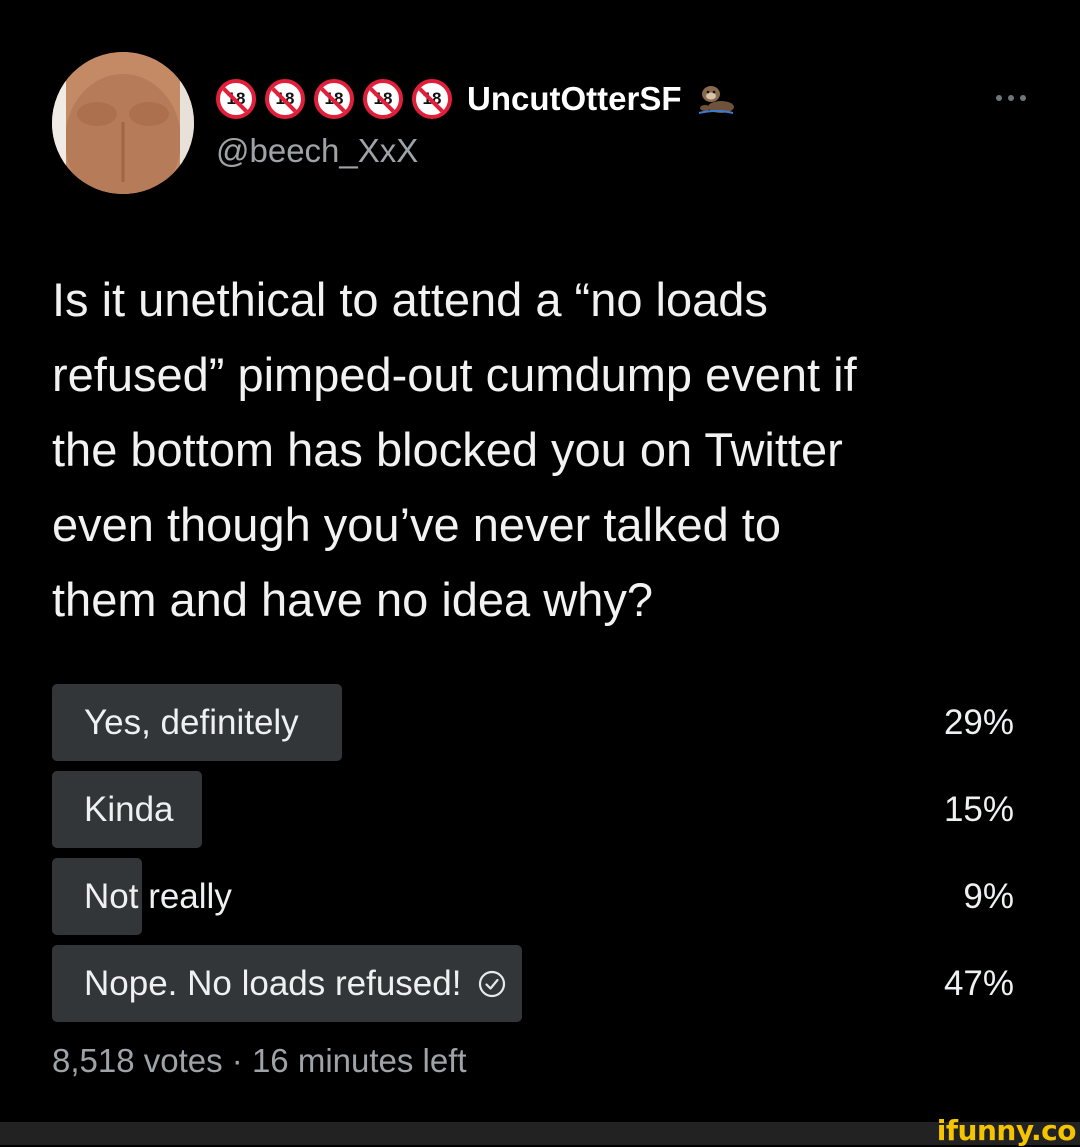  I want to click on poll-option-label: Kinda, so click(129, 809).